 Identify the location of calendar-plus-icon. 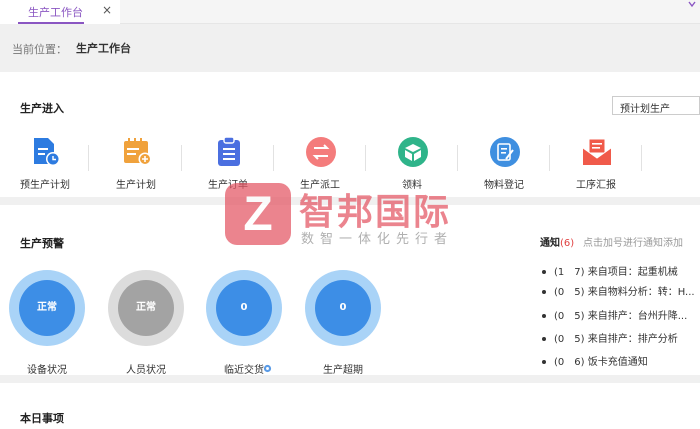
(138, 152).